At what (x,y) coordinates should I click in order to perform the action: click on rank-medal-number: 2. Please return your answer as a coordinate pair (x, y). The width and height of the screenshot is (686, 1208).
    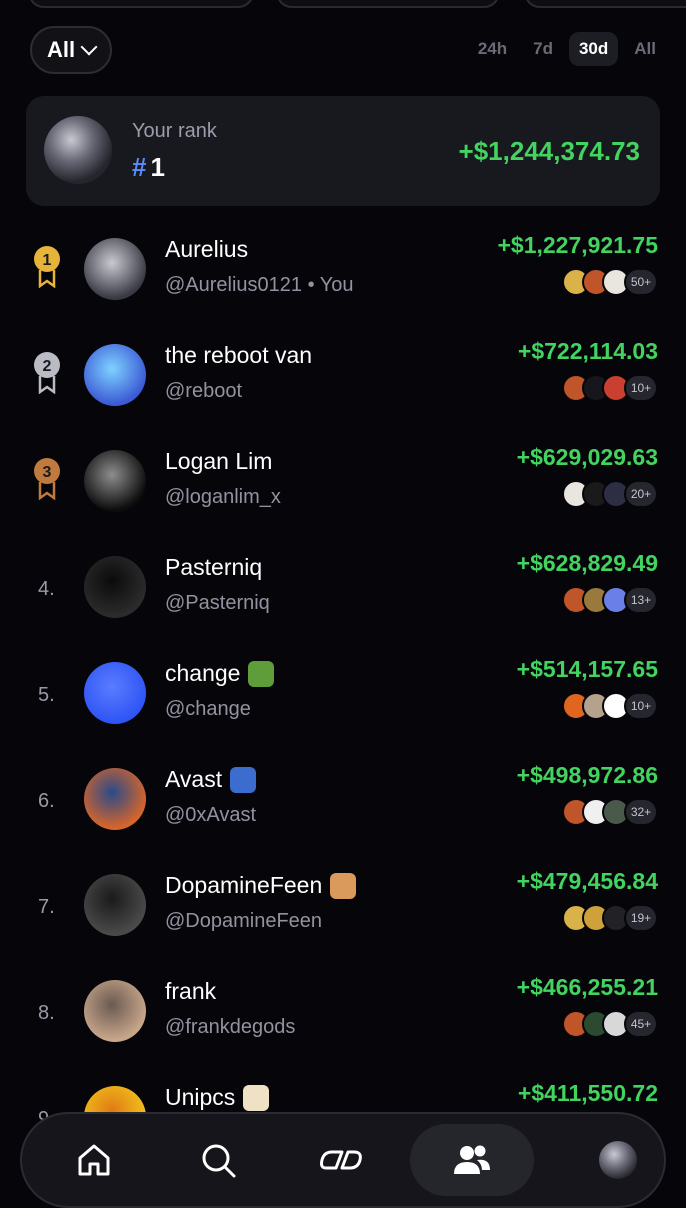
    Looking at the image, I should click on (47, 366).